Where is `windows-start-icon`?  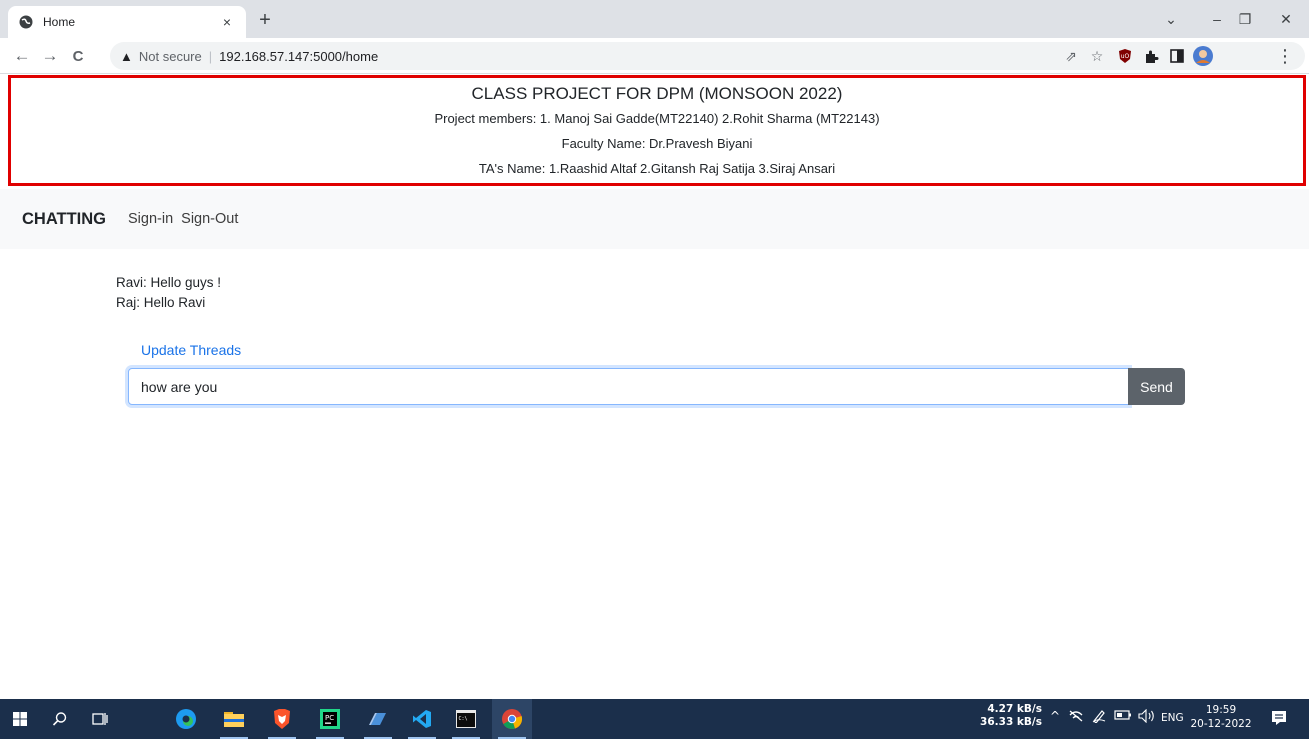
windows-start-icon is located at coordinates (20, 719).